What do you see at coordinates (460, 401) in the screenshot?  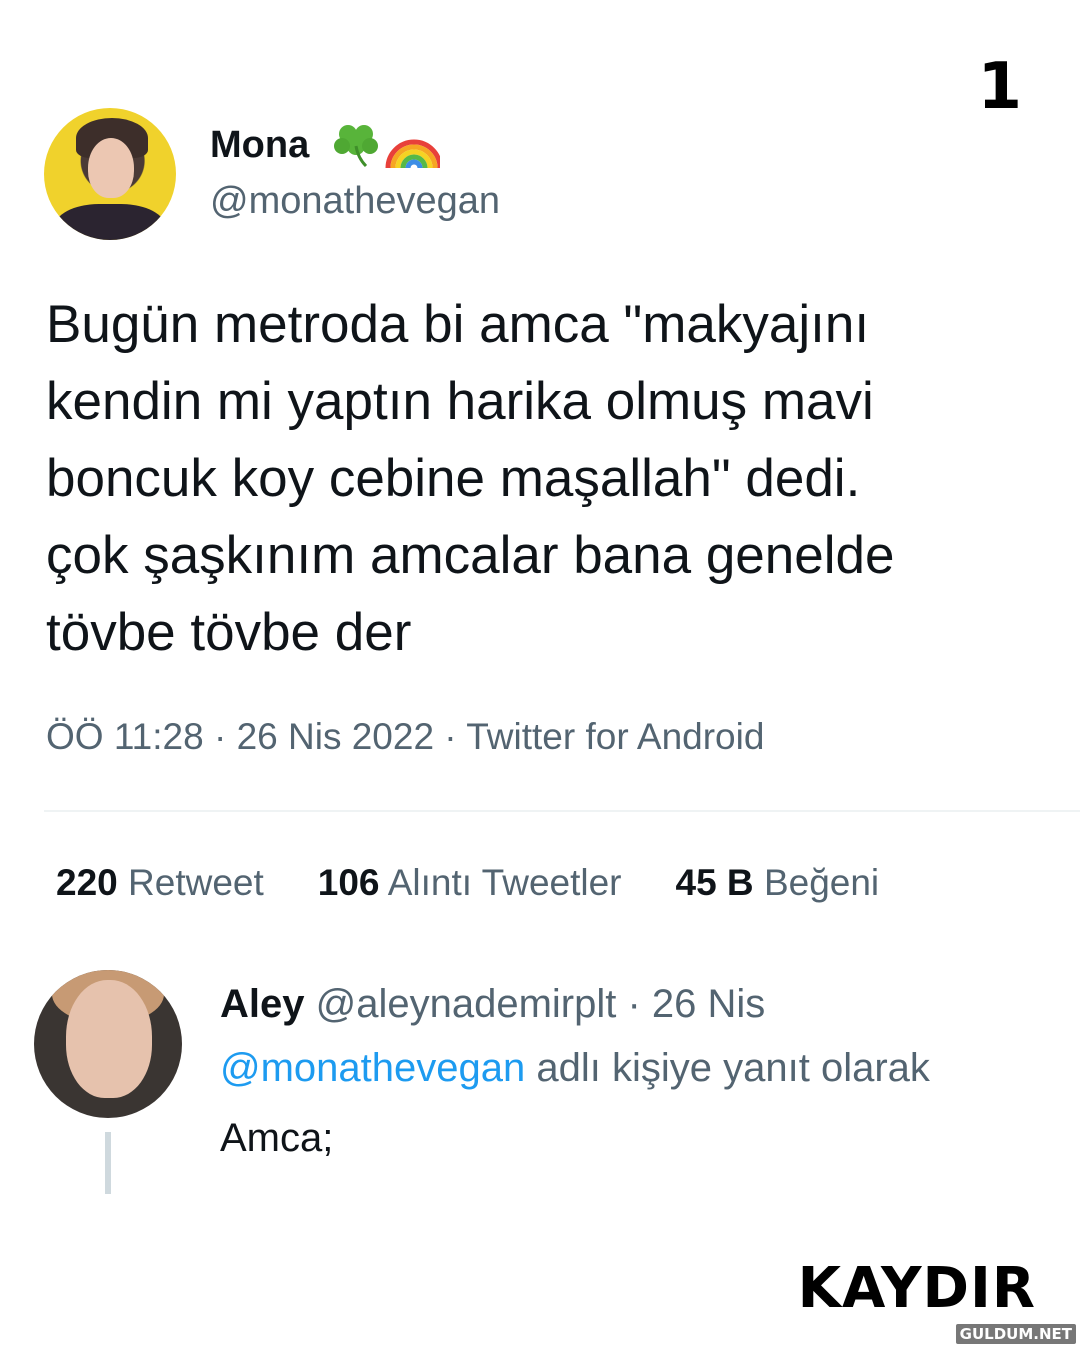 I see `tweet-text-line: kendin mi yaptın harika olmuş mavi` at bounding box center [460, 401].